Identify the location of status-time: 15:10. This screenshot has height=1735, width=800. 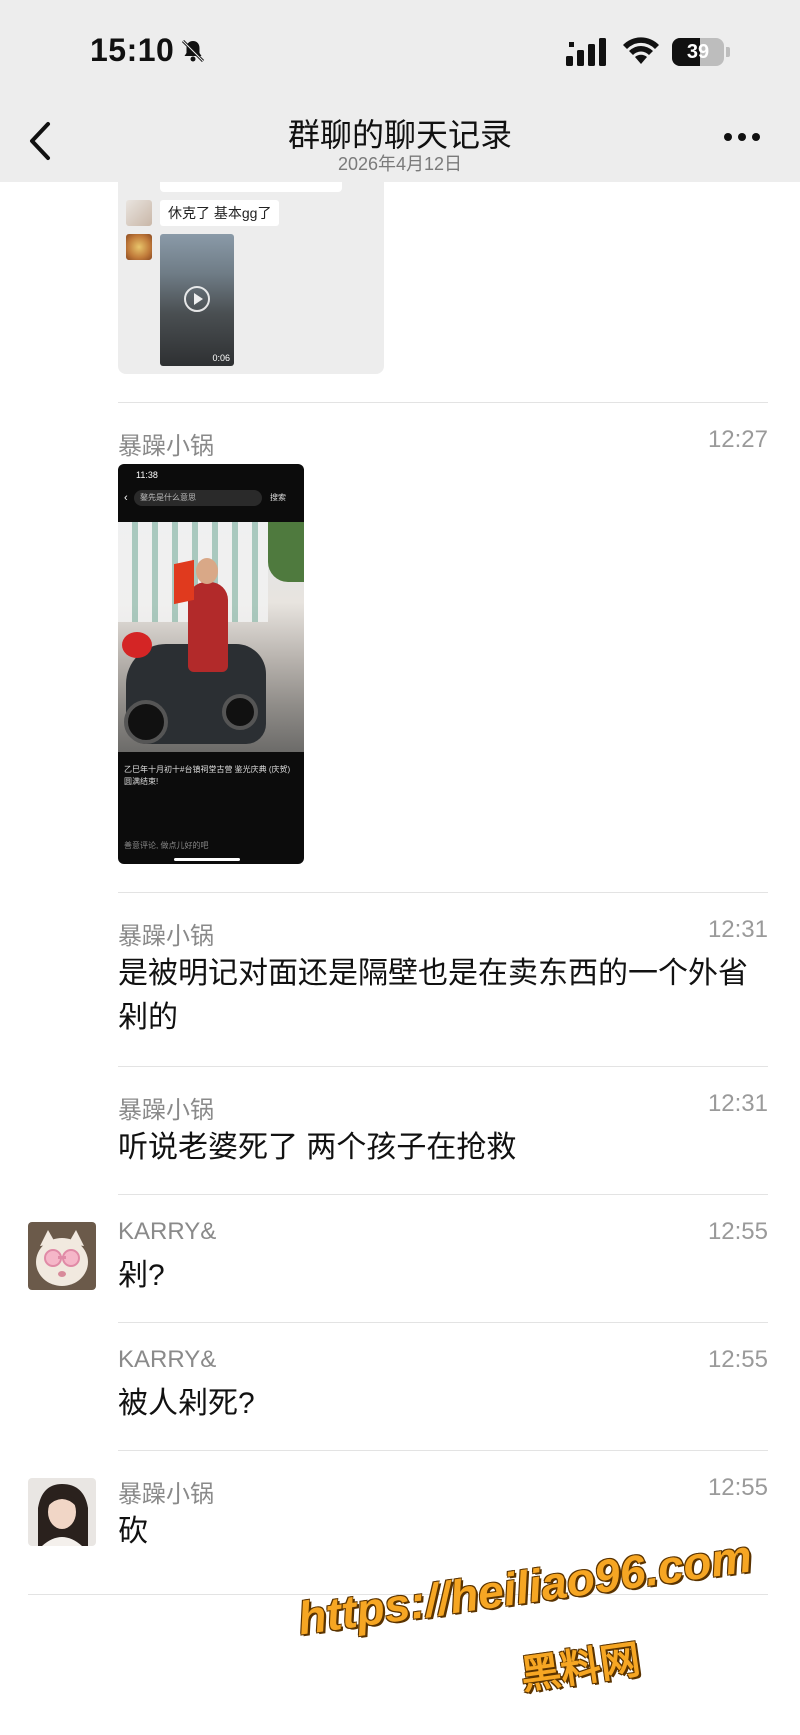
(132, 50).